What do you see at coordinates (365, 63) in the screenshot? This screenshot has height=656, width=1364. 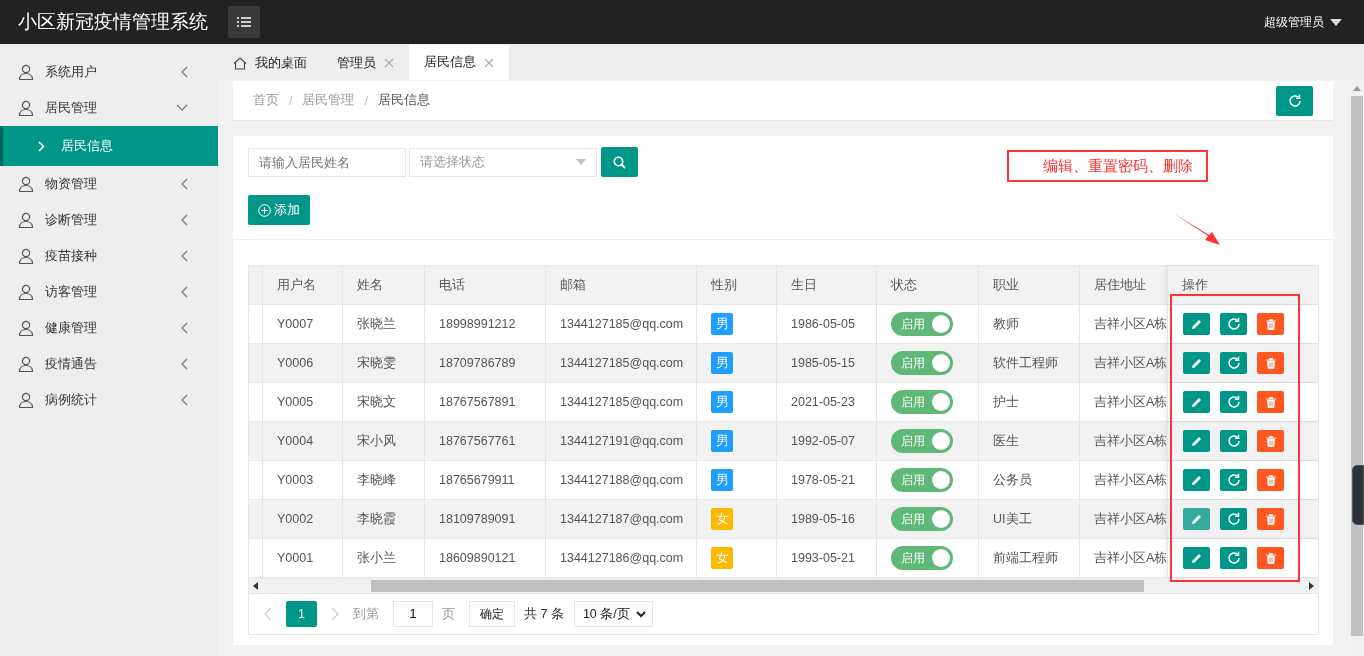 I see `tab: 管理员` at bounding box center [365, 63].